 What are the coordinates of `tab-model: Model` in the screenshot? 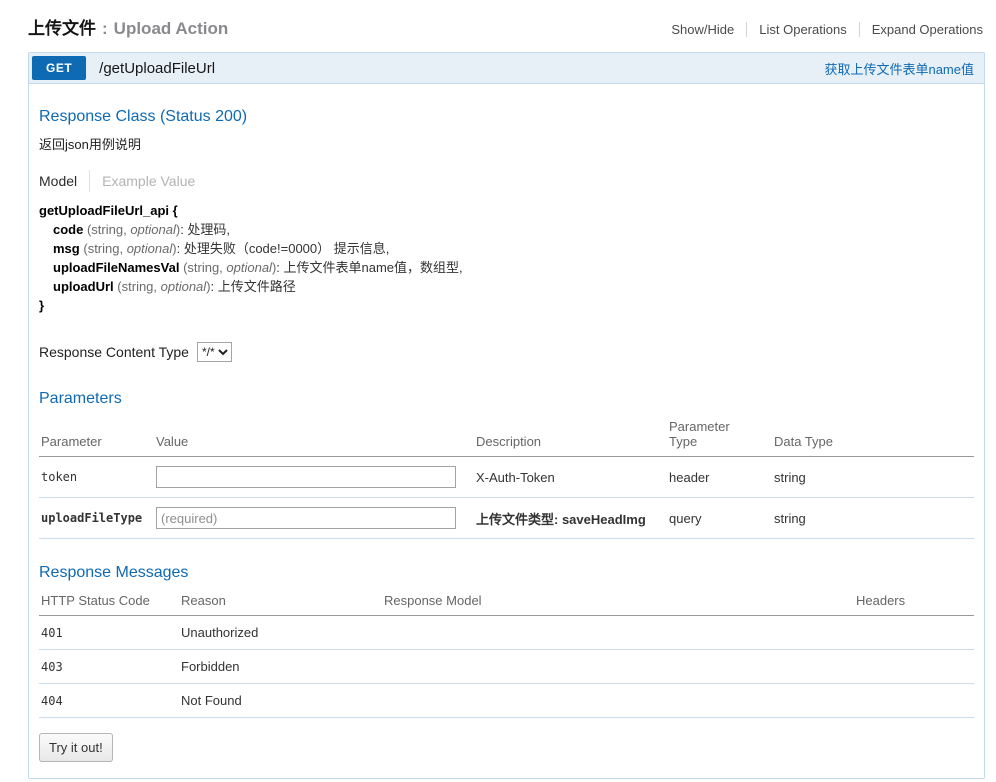 It's located at (64, 181).